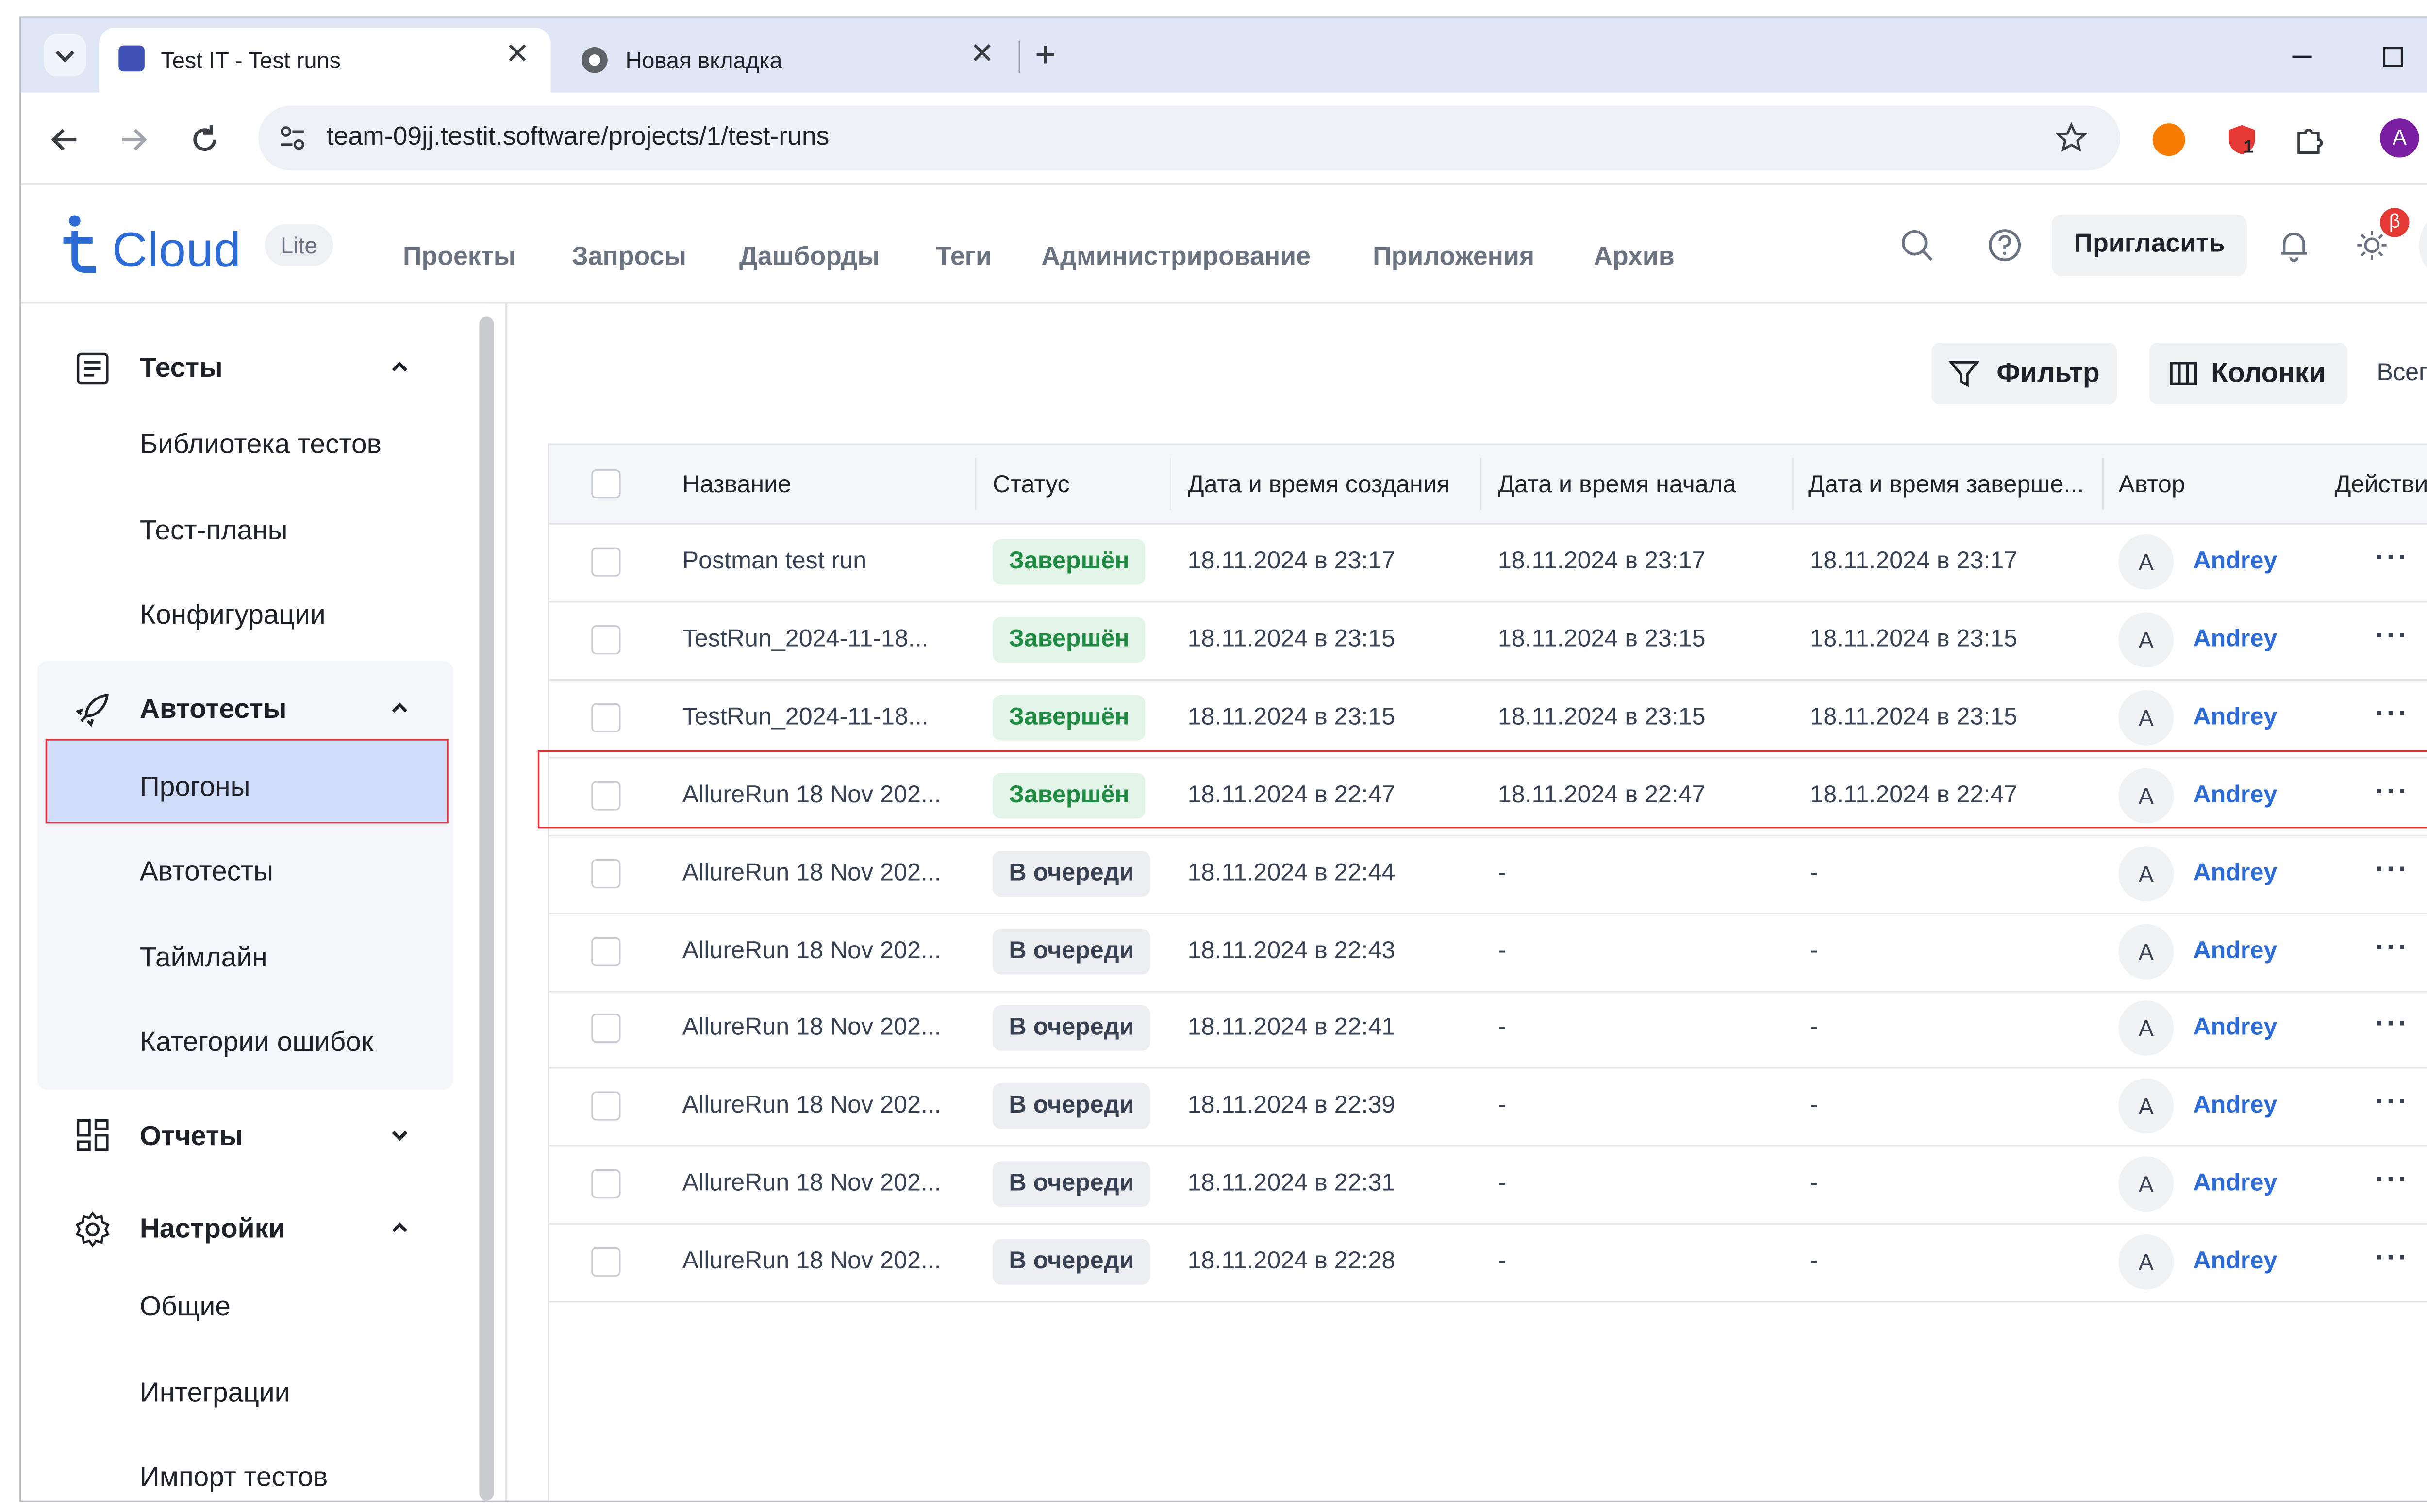  Describe the element at coordinates (2301, 56) in the screenshot. I see `minimize-icon` at that location.